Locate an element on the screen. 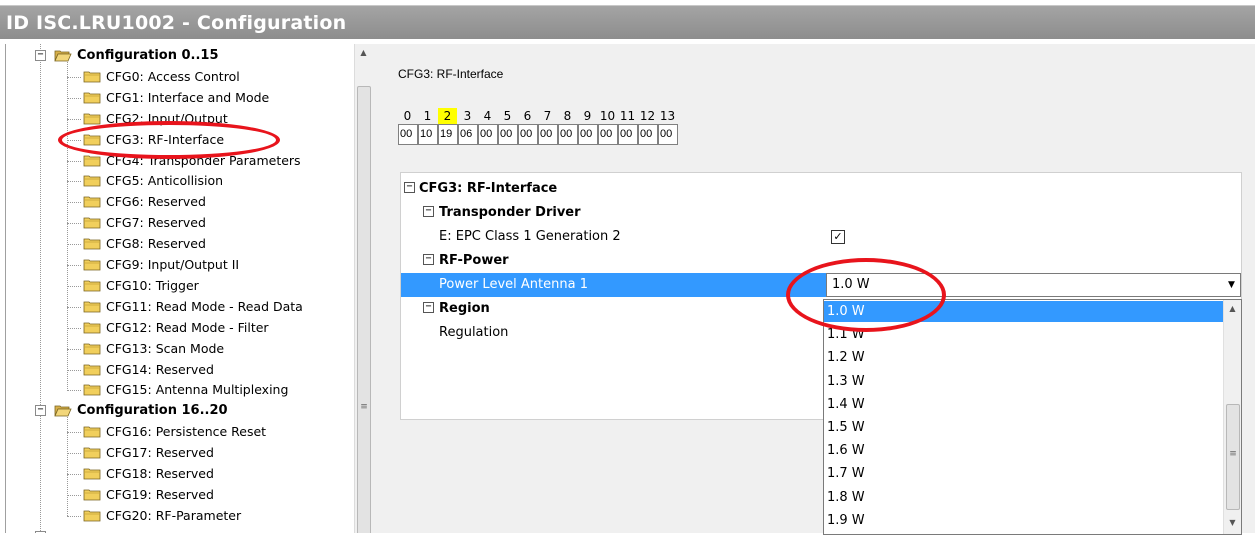 The width and height of the screenshot is (1255, 535). tree-item-label: CFG1: Interface and Mode is located at coordinates (188, 97).